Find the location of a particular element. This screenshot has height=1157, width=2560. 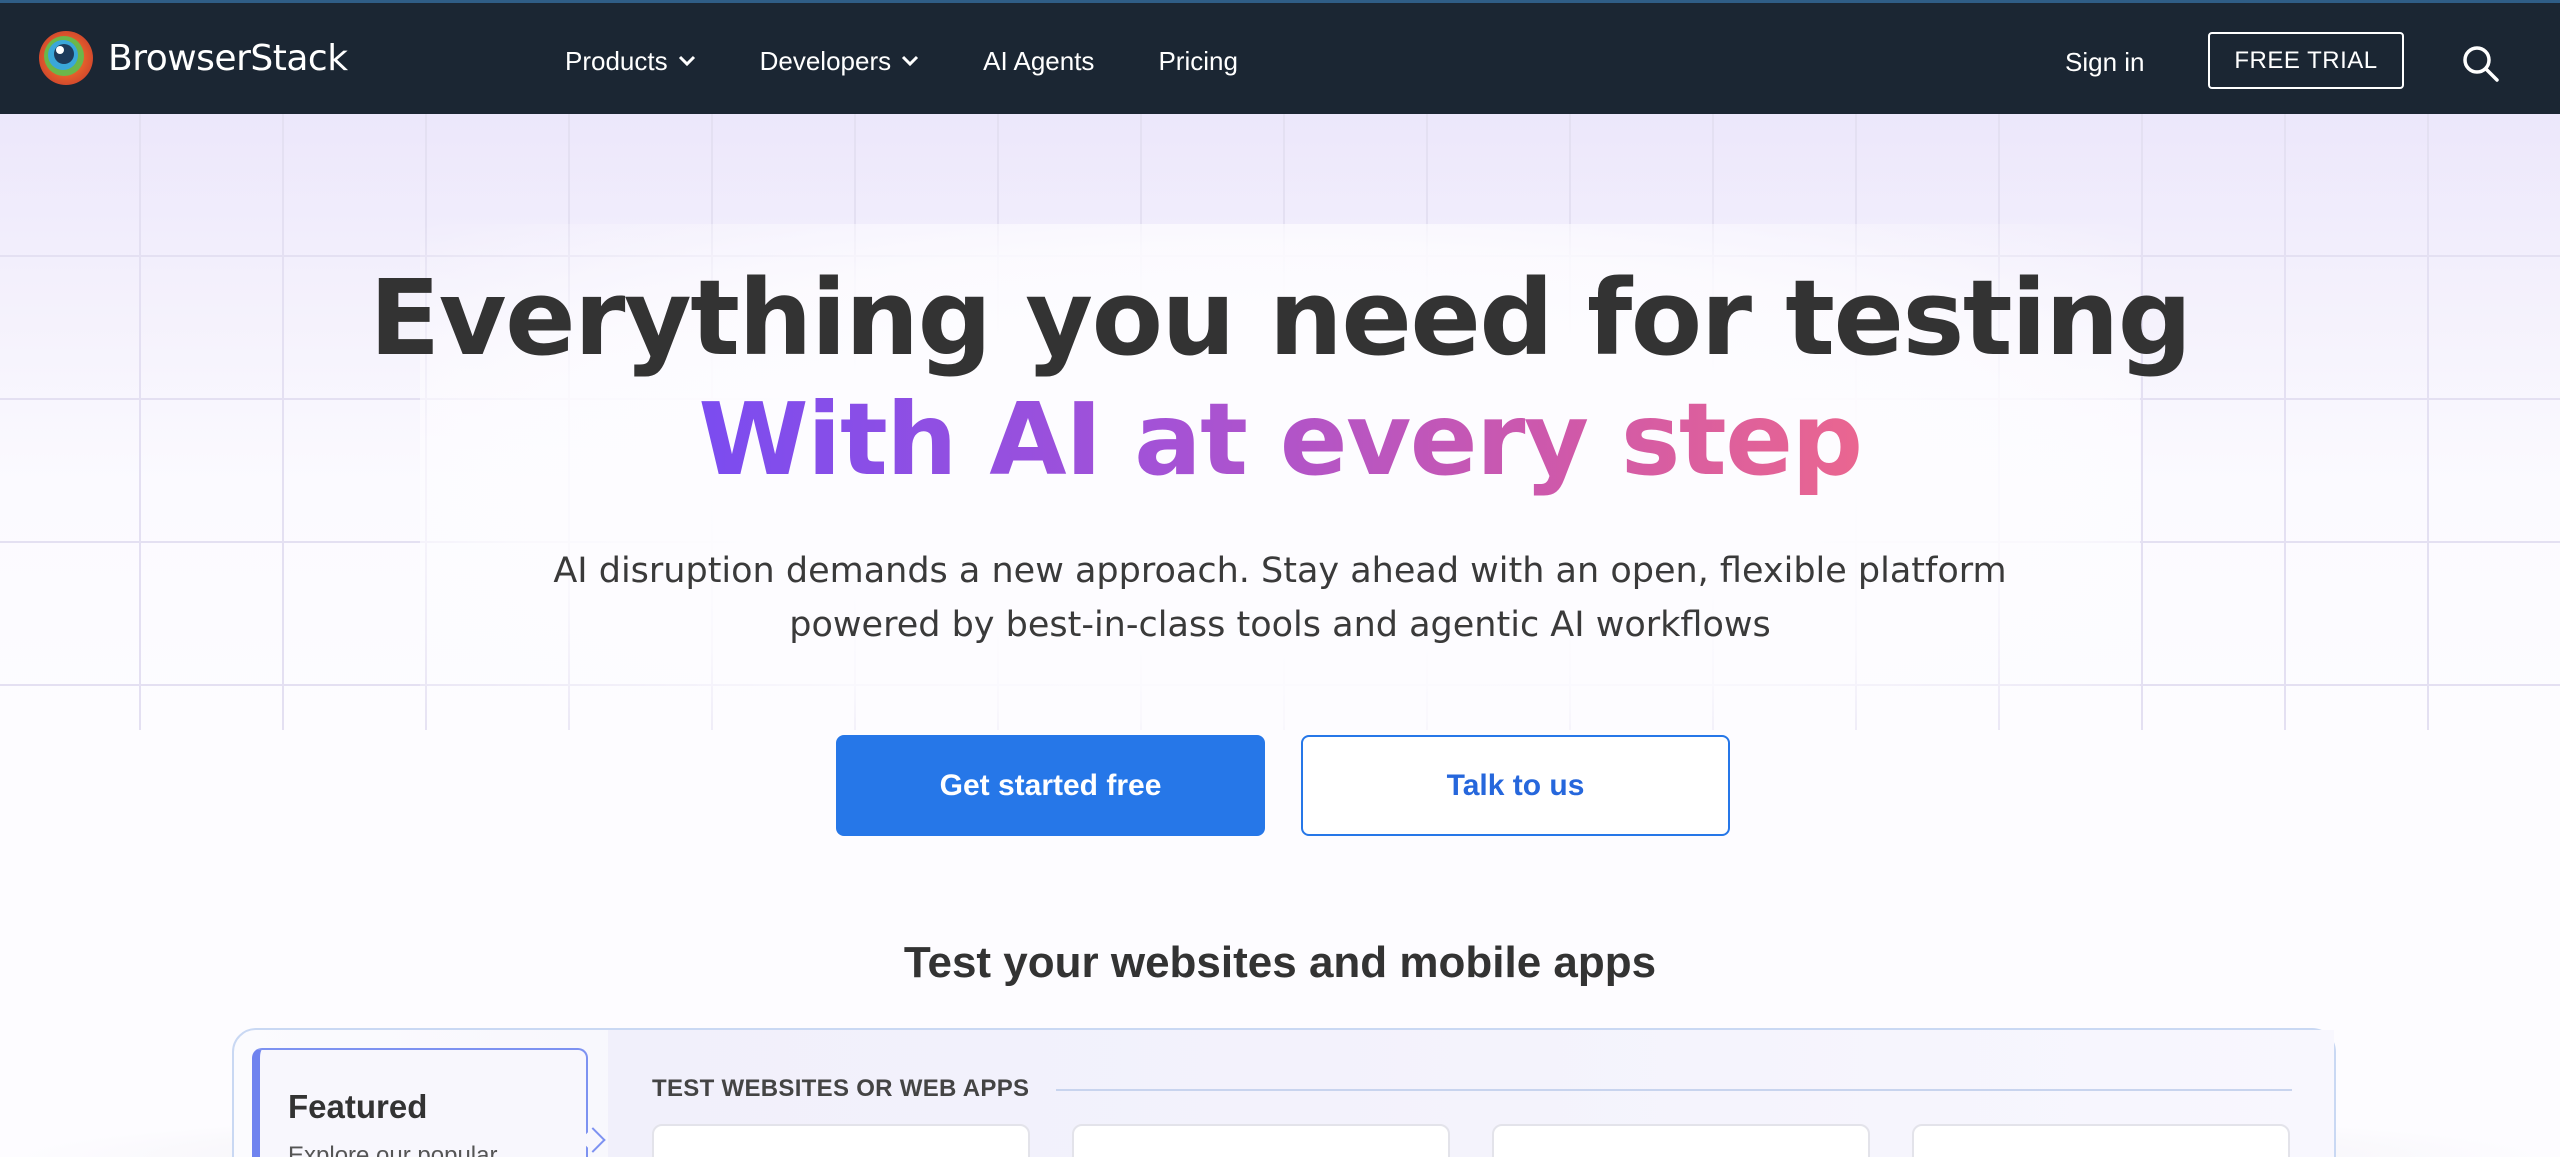

nav-item-products: Products is located at coordinates (630, 61).